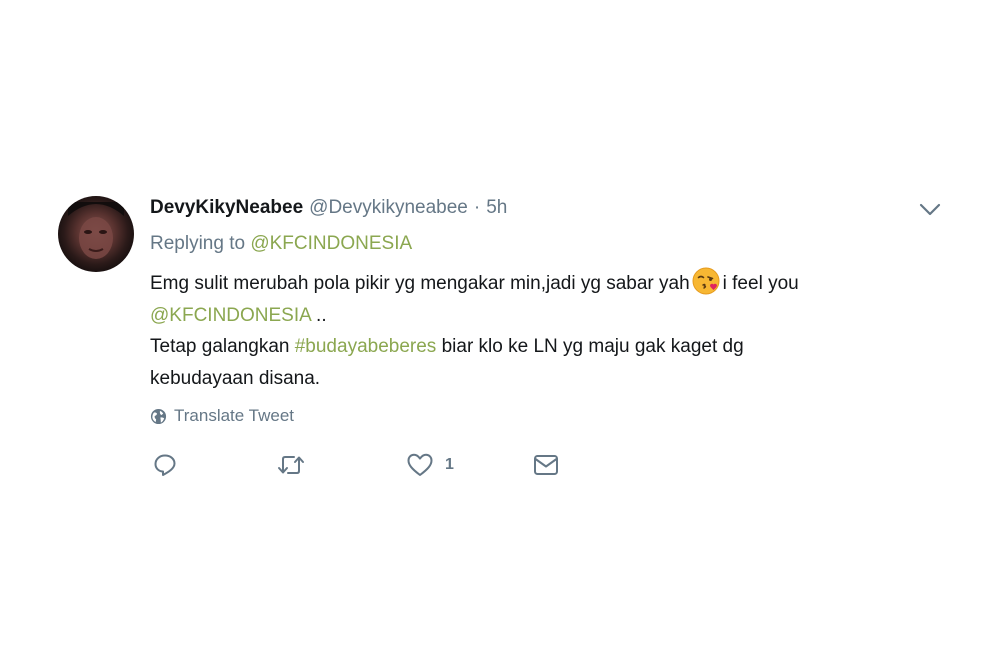 This screenshot has width=1000, height=667. I want to click on like-button: 1, so click(430, 465).